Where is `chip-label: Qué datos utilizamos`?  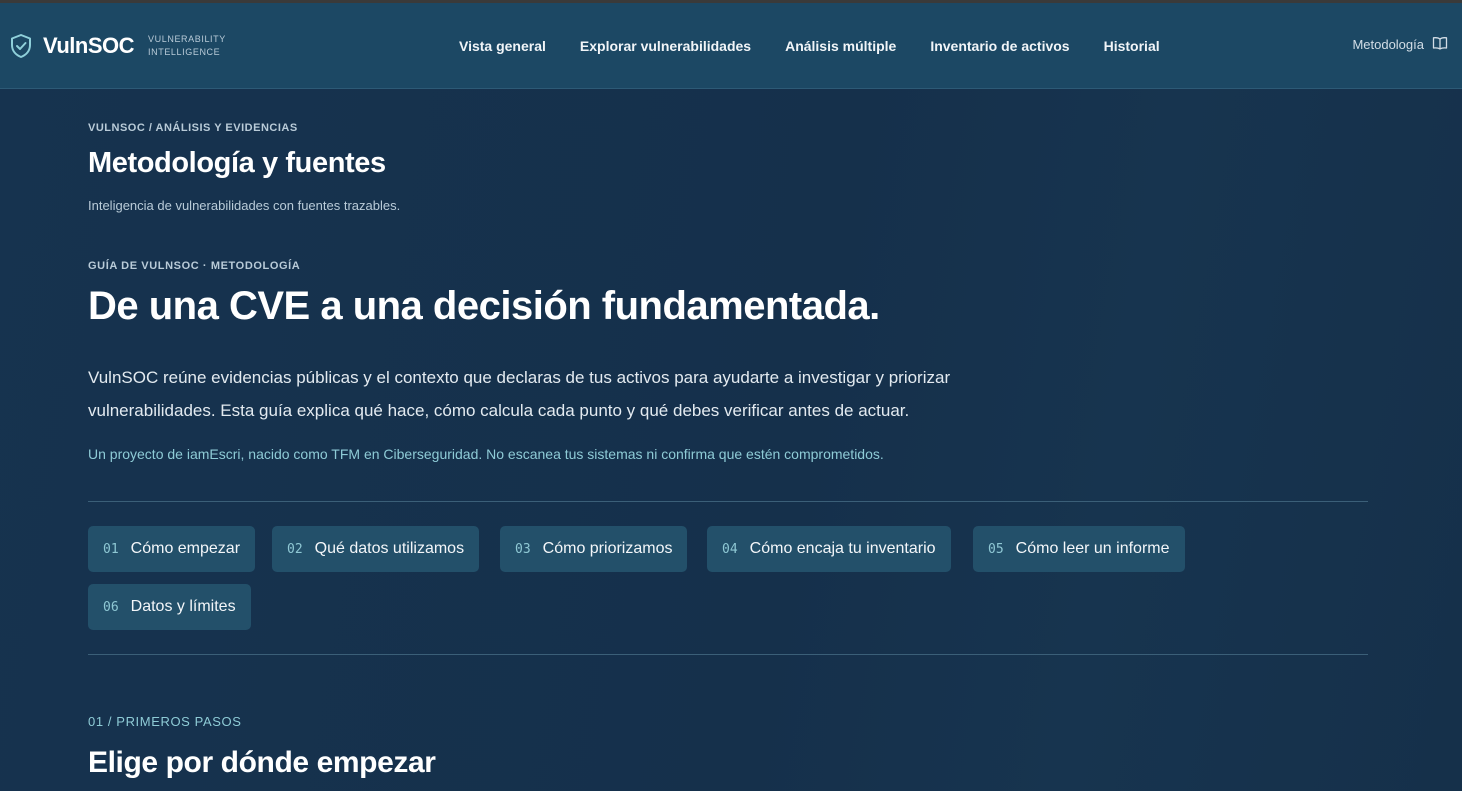
chip-label: Qué datos utilizamos is located at coordinates (389, 548).